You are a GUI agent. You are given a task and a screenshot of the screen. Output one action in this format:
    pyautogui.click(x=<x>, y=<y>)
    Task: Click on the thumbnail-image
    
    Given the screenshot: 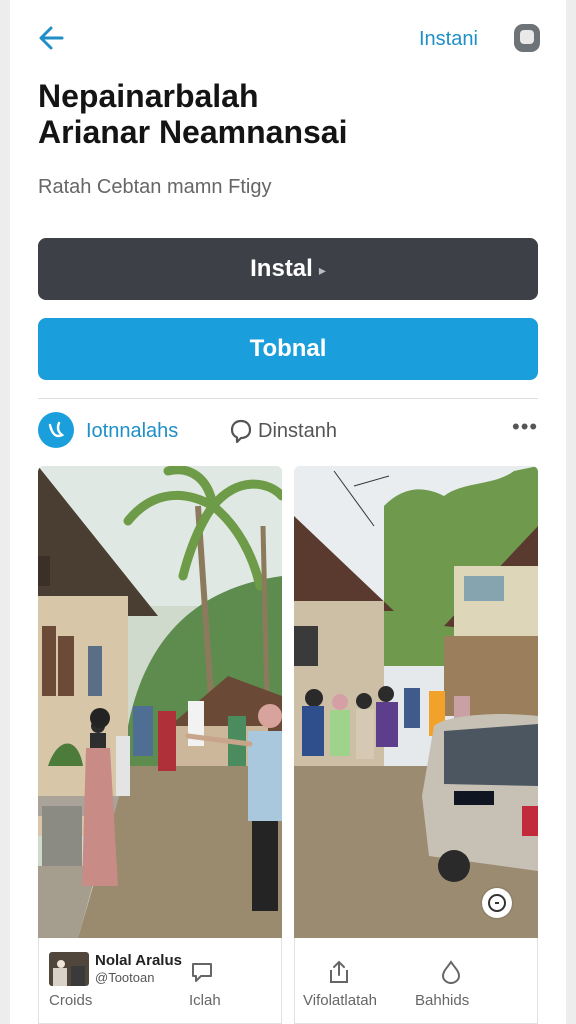 What is the action you would take?
    pyautogui.click(x=69, y=969)
    